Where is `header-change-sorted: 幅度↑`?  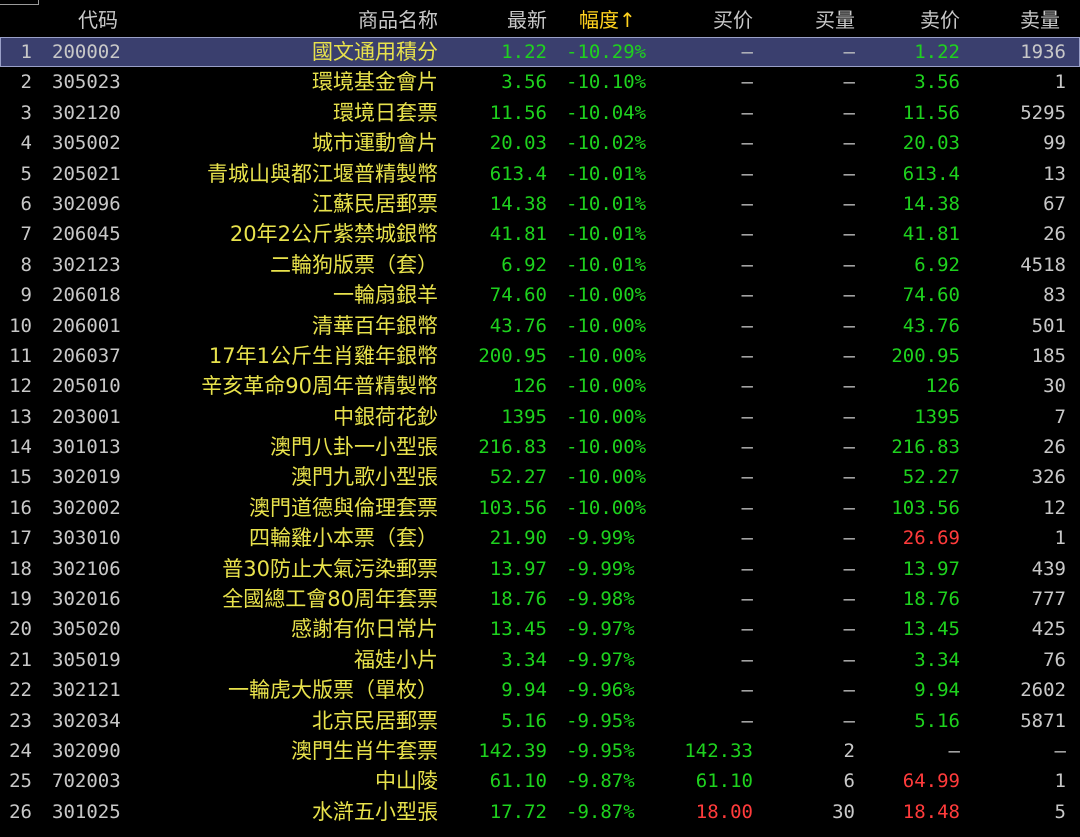
header-change-sorted: 幅度↑ is located at coordinates (607, 19).